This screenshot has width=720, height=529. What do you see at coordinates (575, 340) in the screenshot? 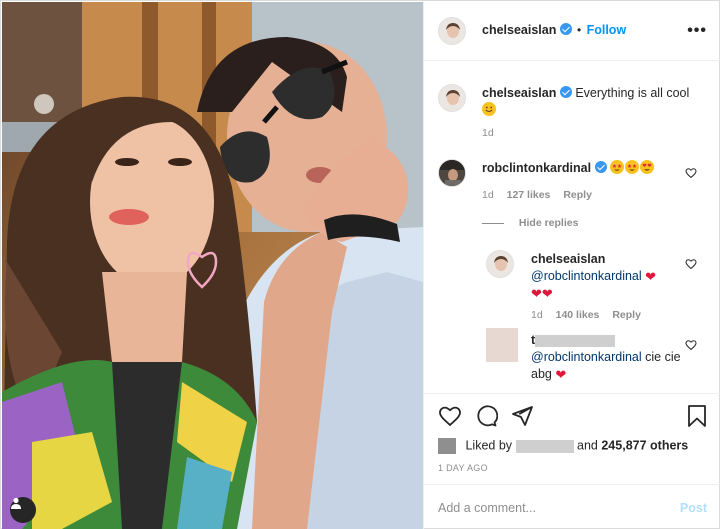
I see `blurred-username` at bounding box center [575, 340].